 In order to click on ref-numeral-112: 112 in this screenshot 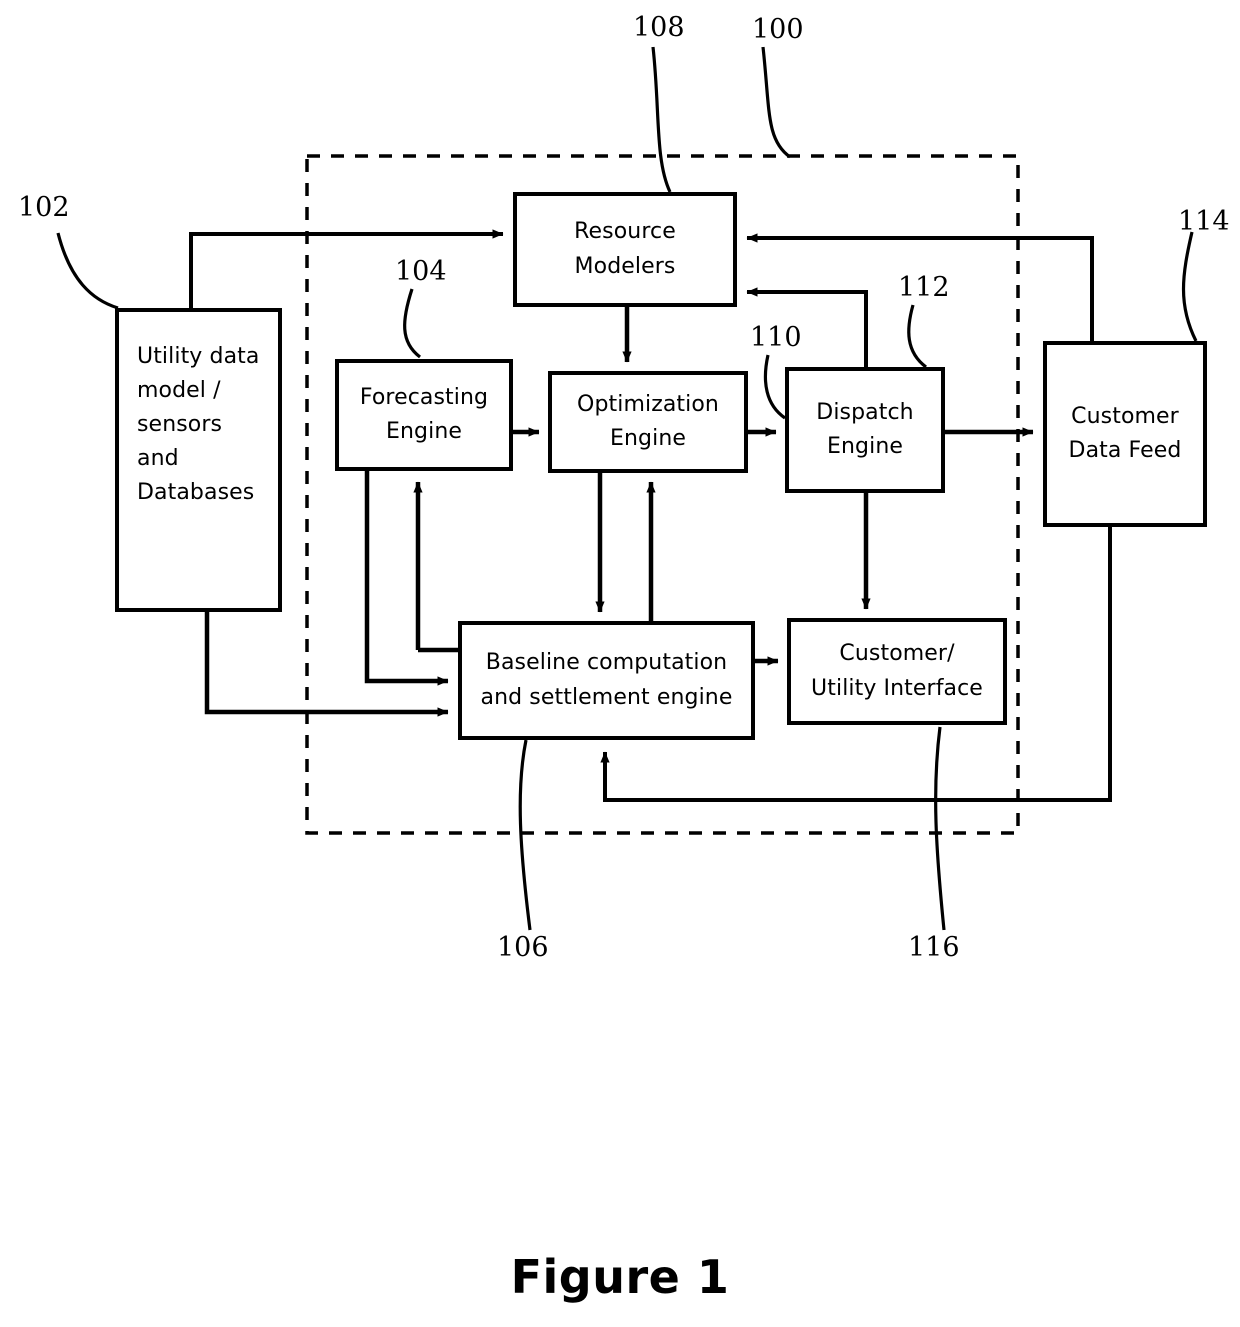, I will do `click(924, 287)`.